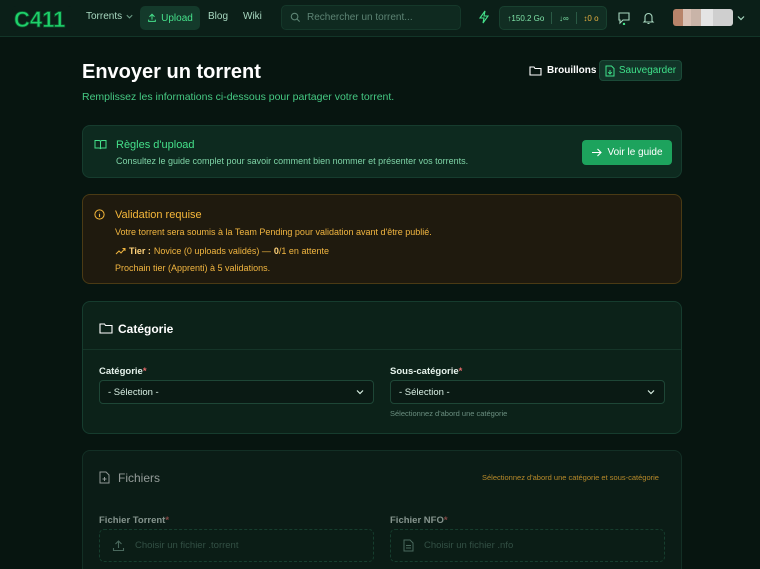 The width and height of the screenshot is (760, 569). I want to click on page-title: Envoyer un torrent, so click(171, 72).